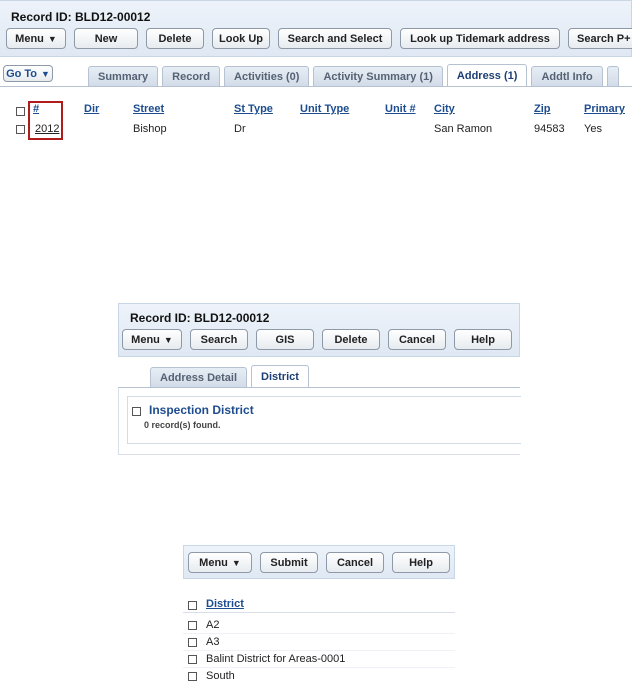  What do you see at coordinates (604, 109) in the screenshot?
I see `column-header-primary: Primary` at bounding box center [604, 109].